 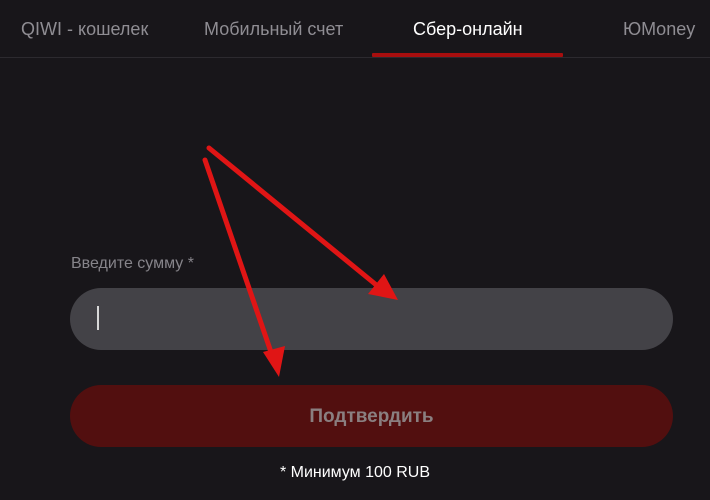 I want to click on text-caret, so click(x=98, y=318).